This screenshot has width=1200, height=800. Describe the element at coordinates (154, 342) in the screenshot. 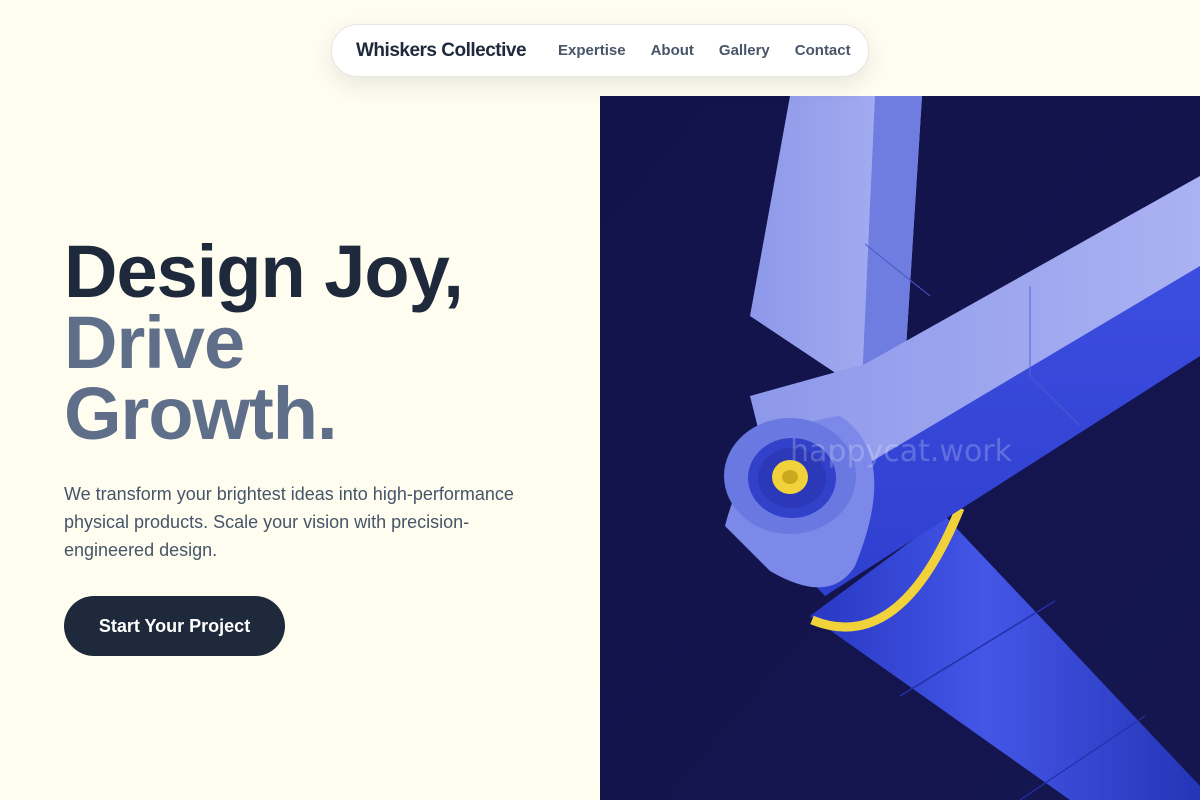

I see `headline-line-2: Drive` at that location.